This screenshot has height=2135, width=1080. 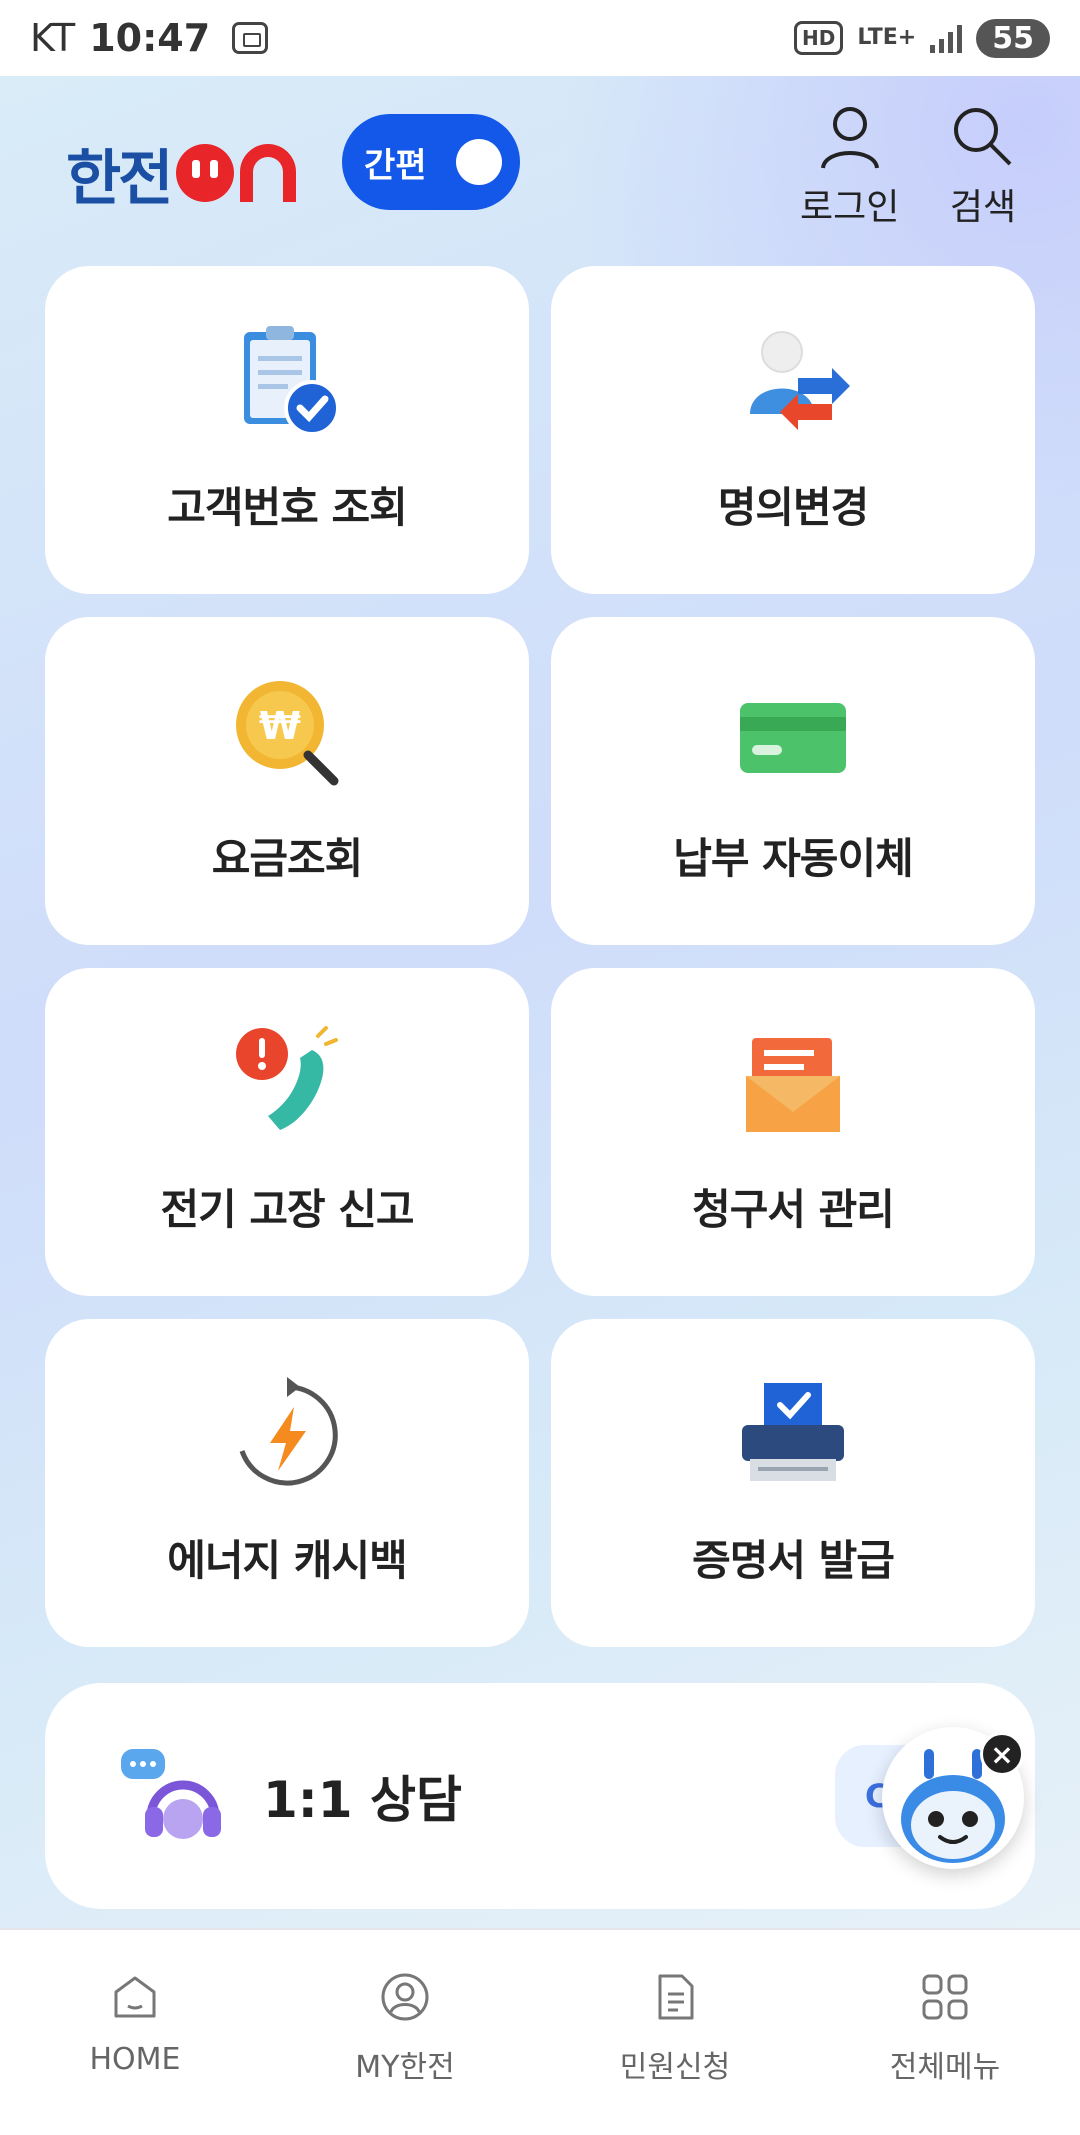 I want to click on tile-label: 전기 고장 신고, so click(x=287, y=1209).